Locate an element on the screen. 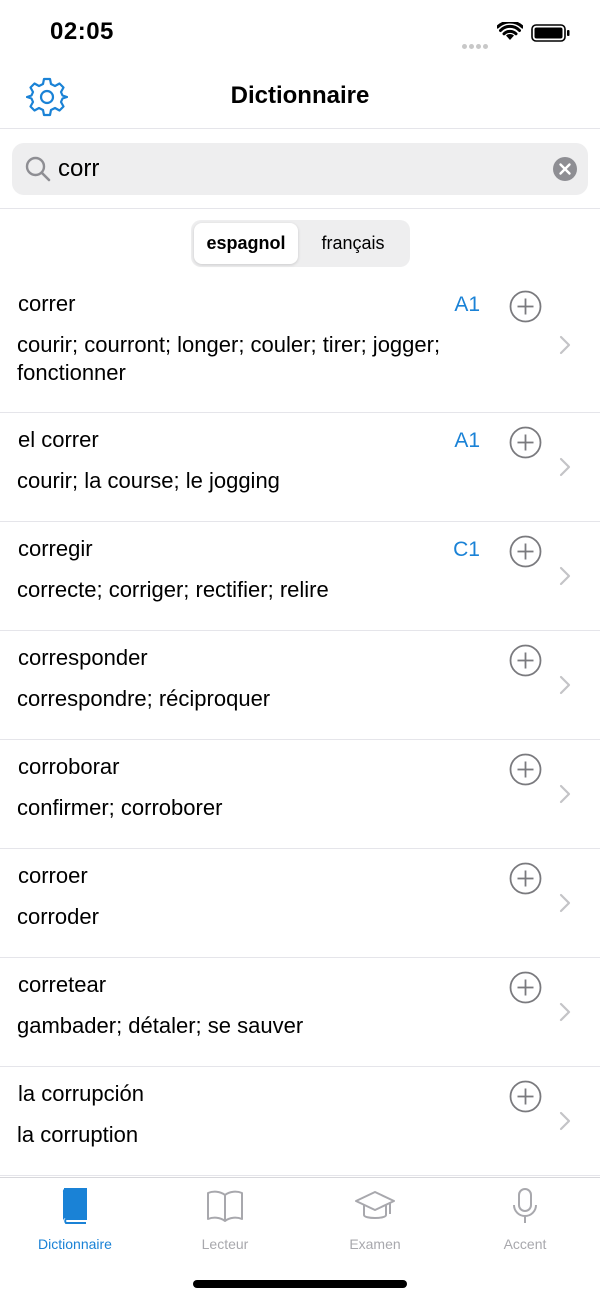  segment-espagnol: espagnol is located at coordinates (246, 243).